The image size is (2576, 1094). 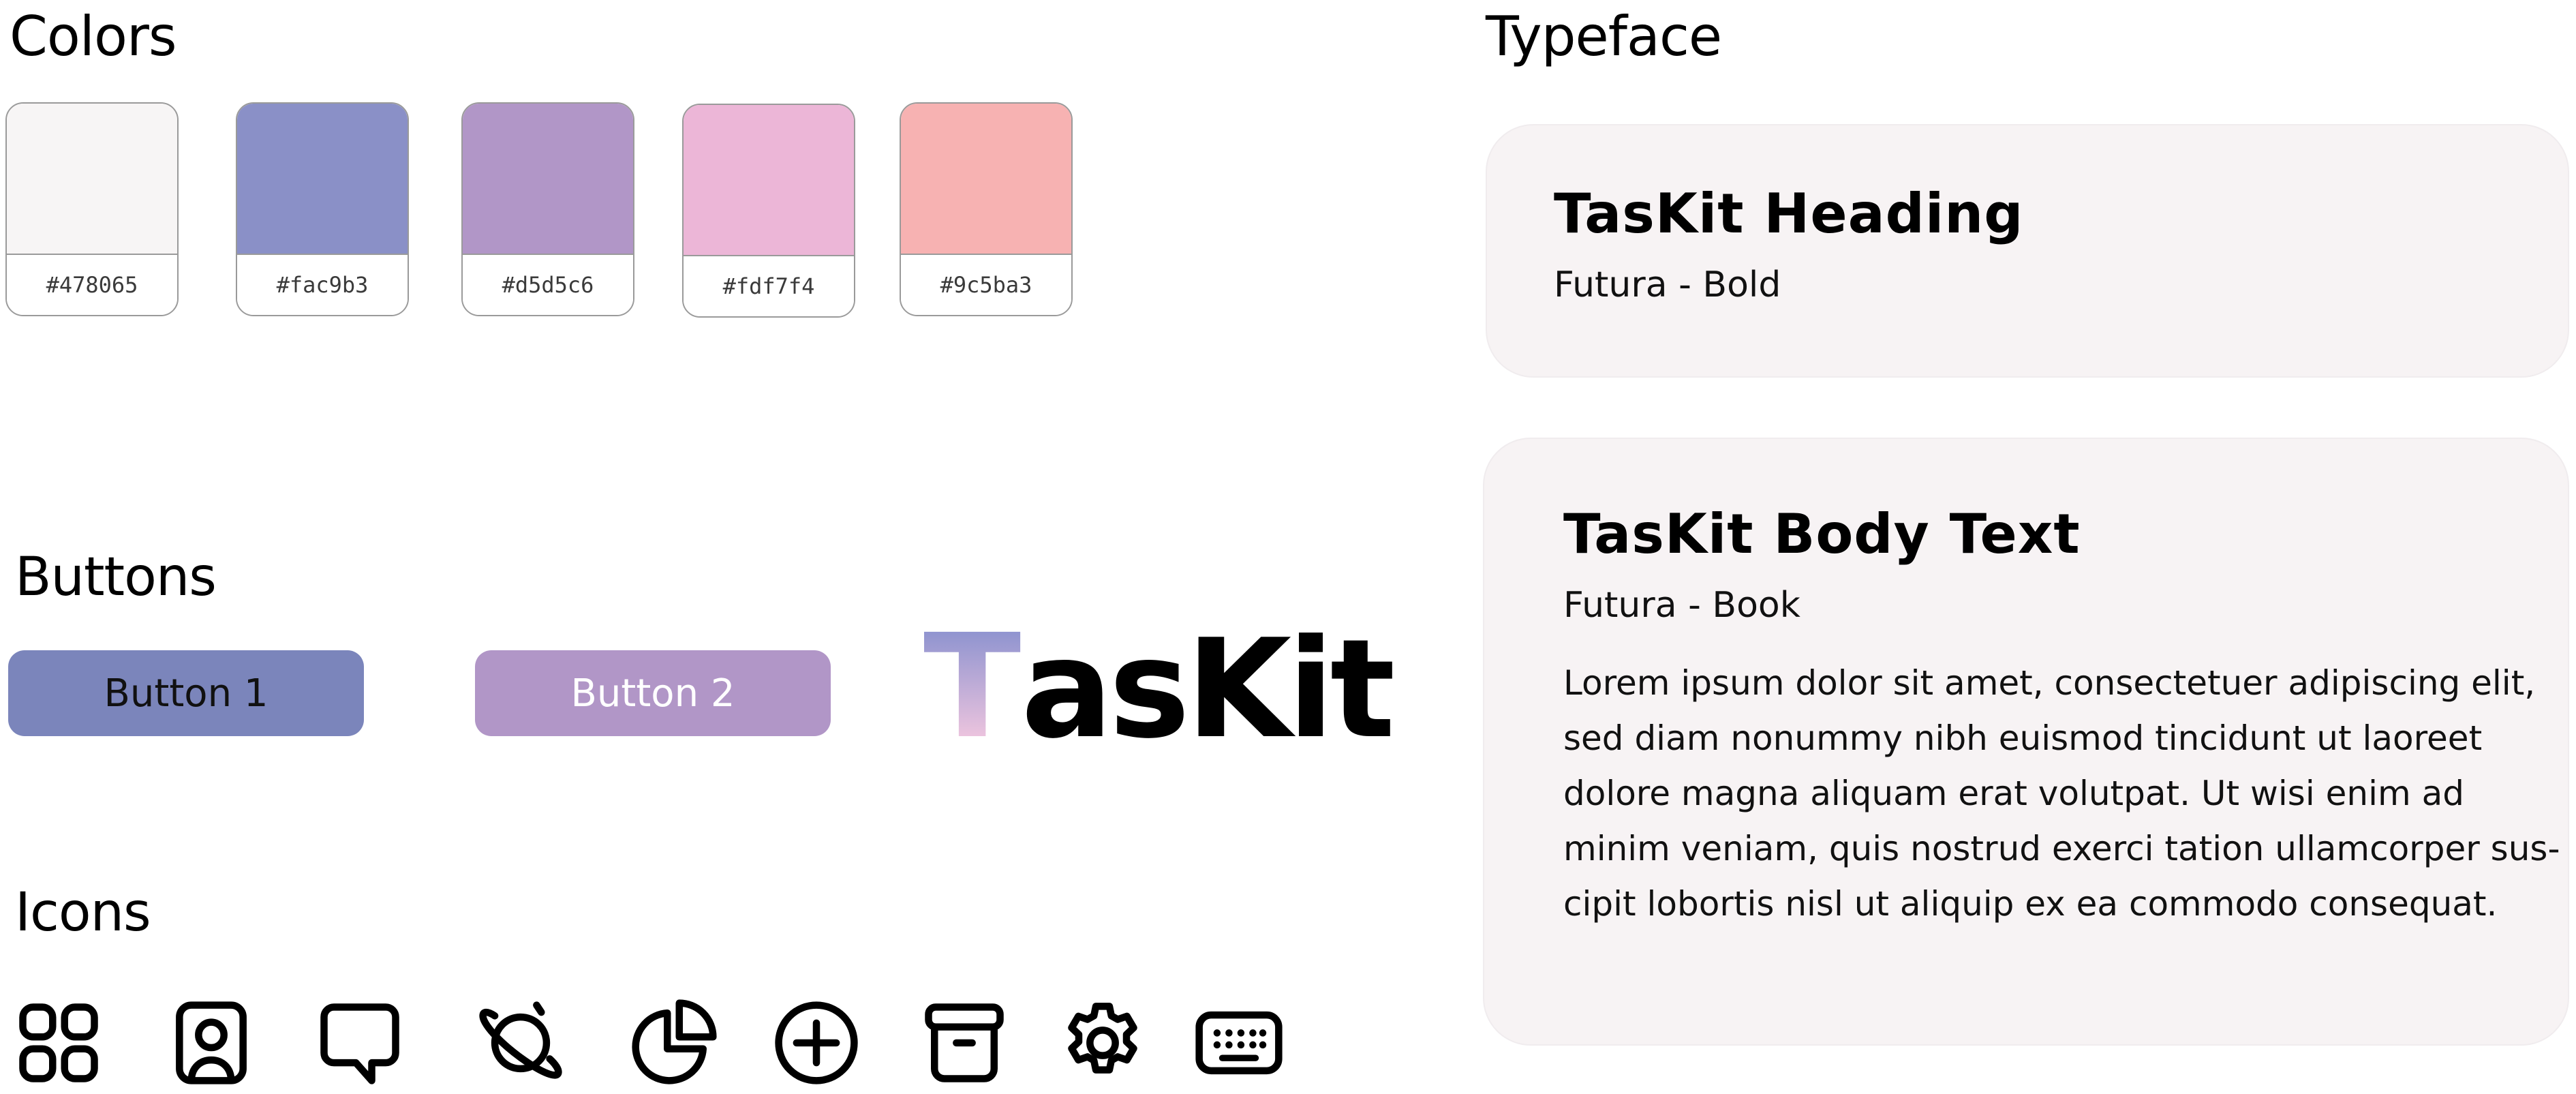 I want to click on color-swatch-2: #fac9b3, so click(x=322, y=209).